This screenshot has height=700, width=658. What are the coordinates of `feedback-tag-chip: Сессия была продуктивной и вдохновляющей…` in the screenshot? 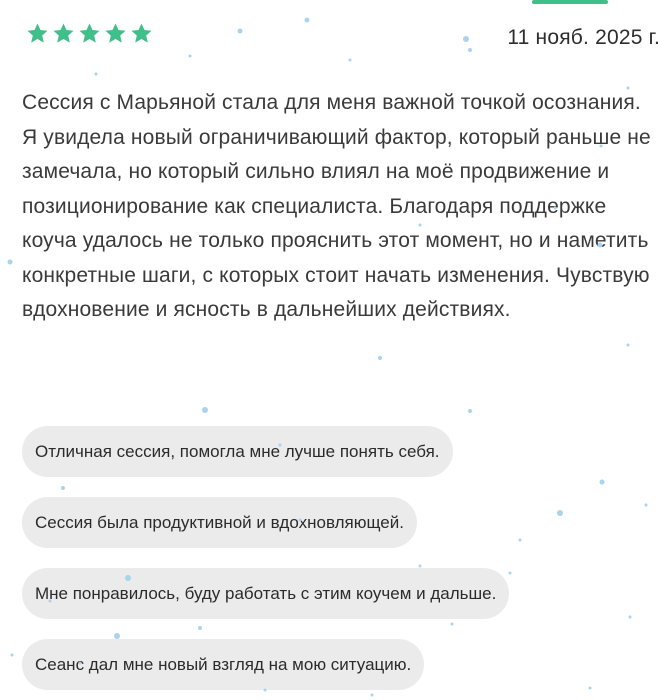 It's located at (219, 522).